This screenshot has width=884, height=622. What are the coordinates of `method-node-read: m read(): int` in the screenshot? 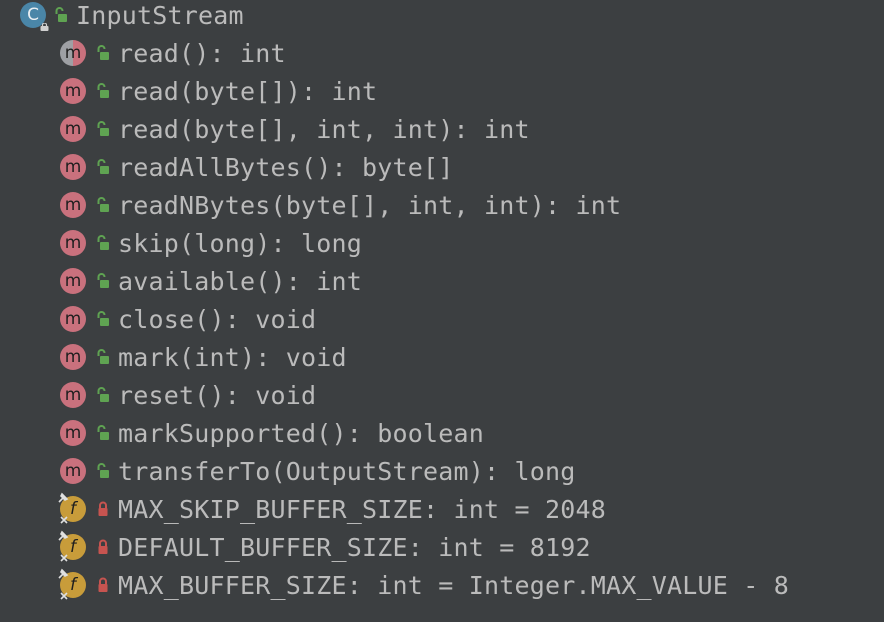 It's located at (173, 53).